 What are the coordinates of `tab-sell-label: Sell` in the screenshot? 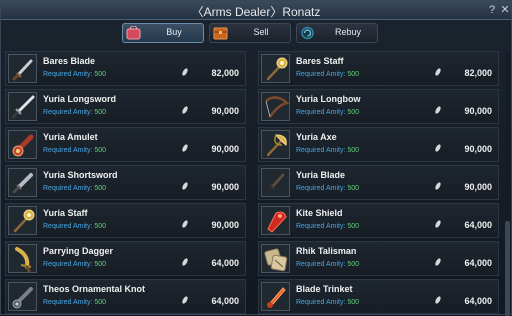 It's located at (261, 32).